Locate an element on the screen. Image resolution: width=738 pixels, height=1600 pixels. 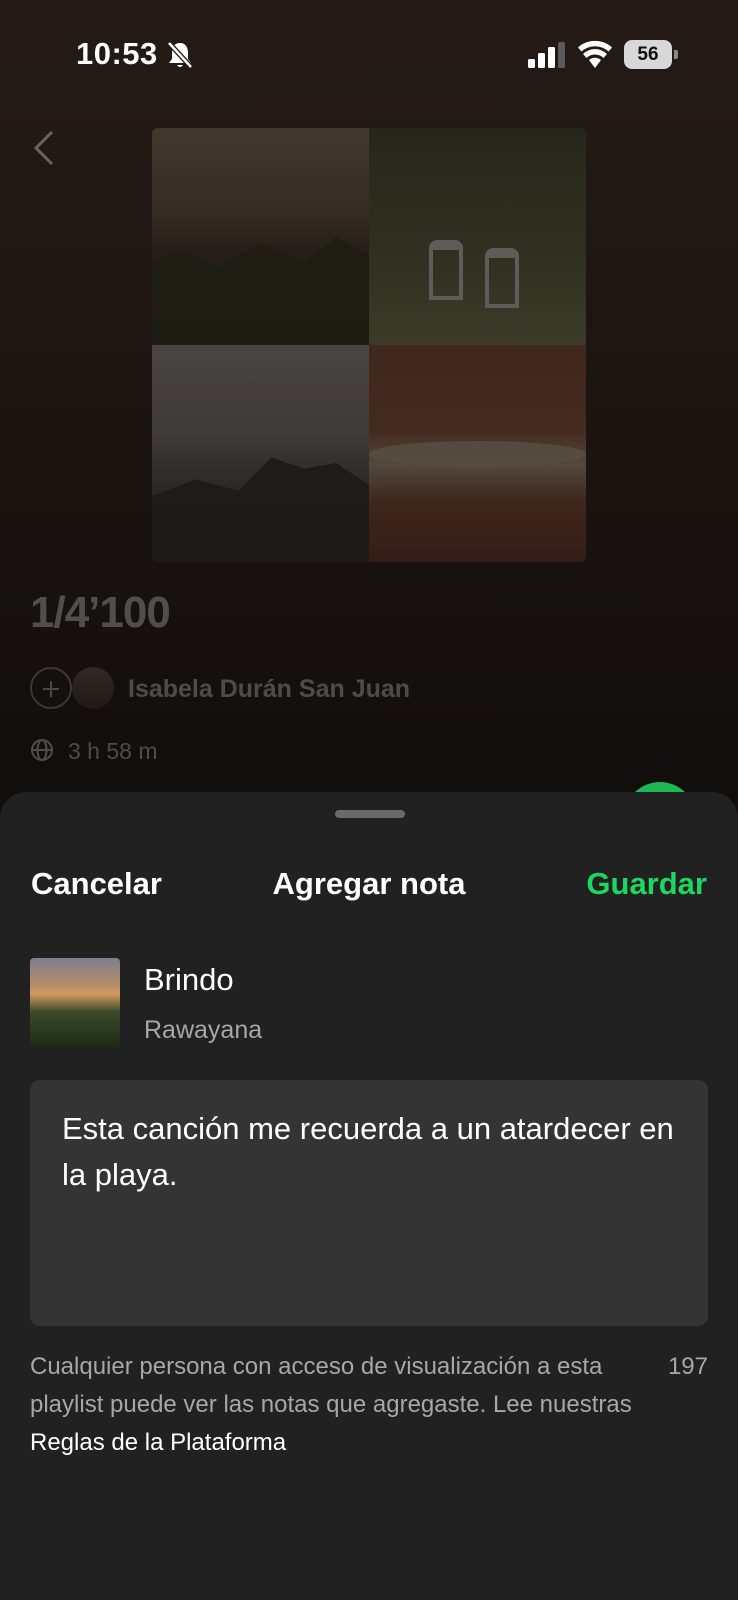
cover-wave is located at coordinates (477, 454).